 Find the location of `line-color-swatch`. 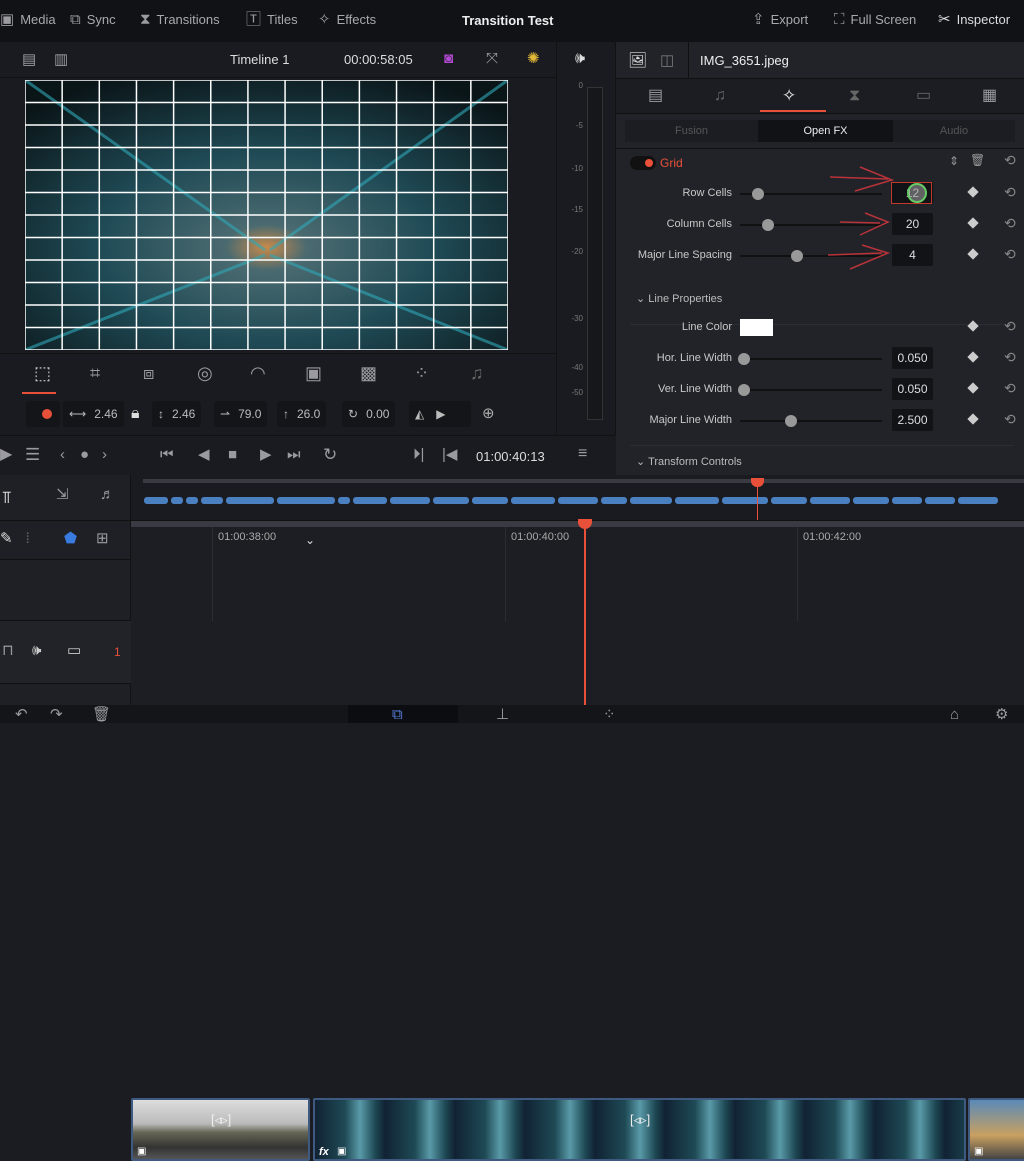

line-color-swatch is located at coordinates (756, 327).